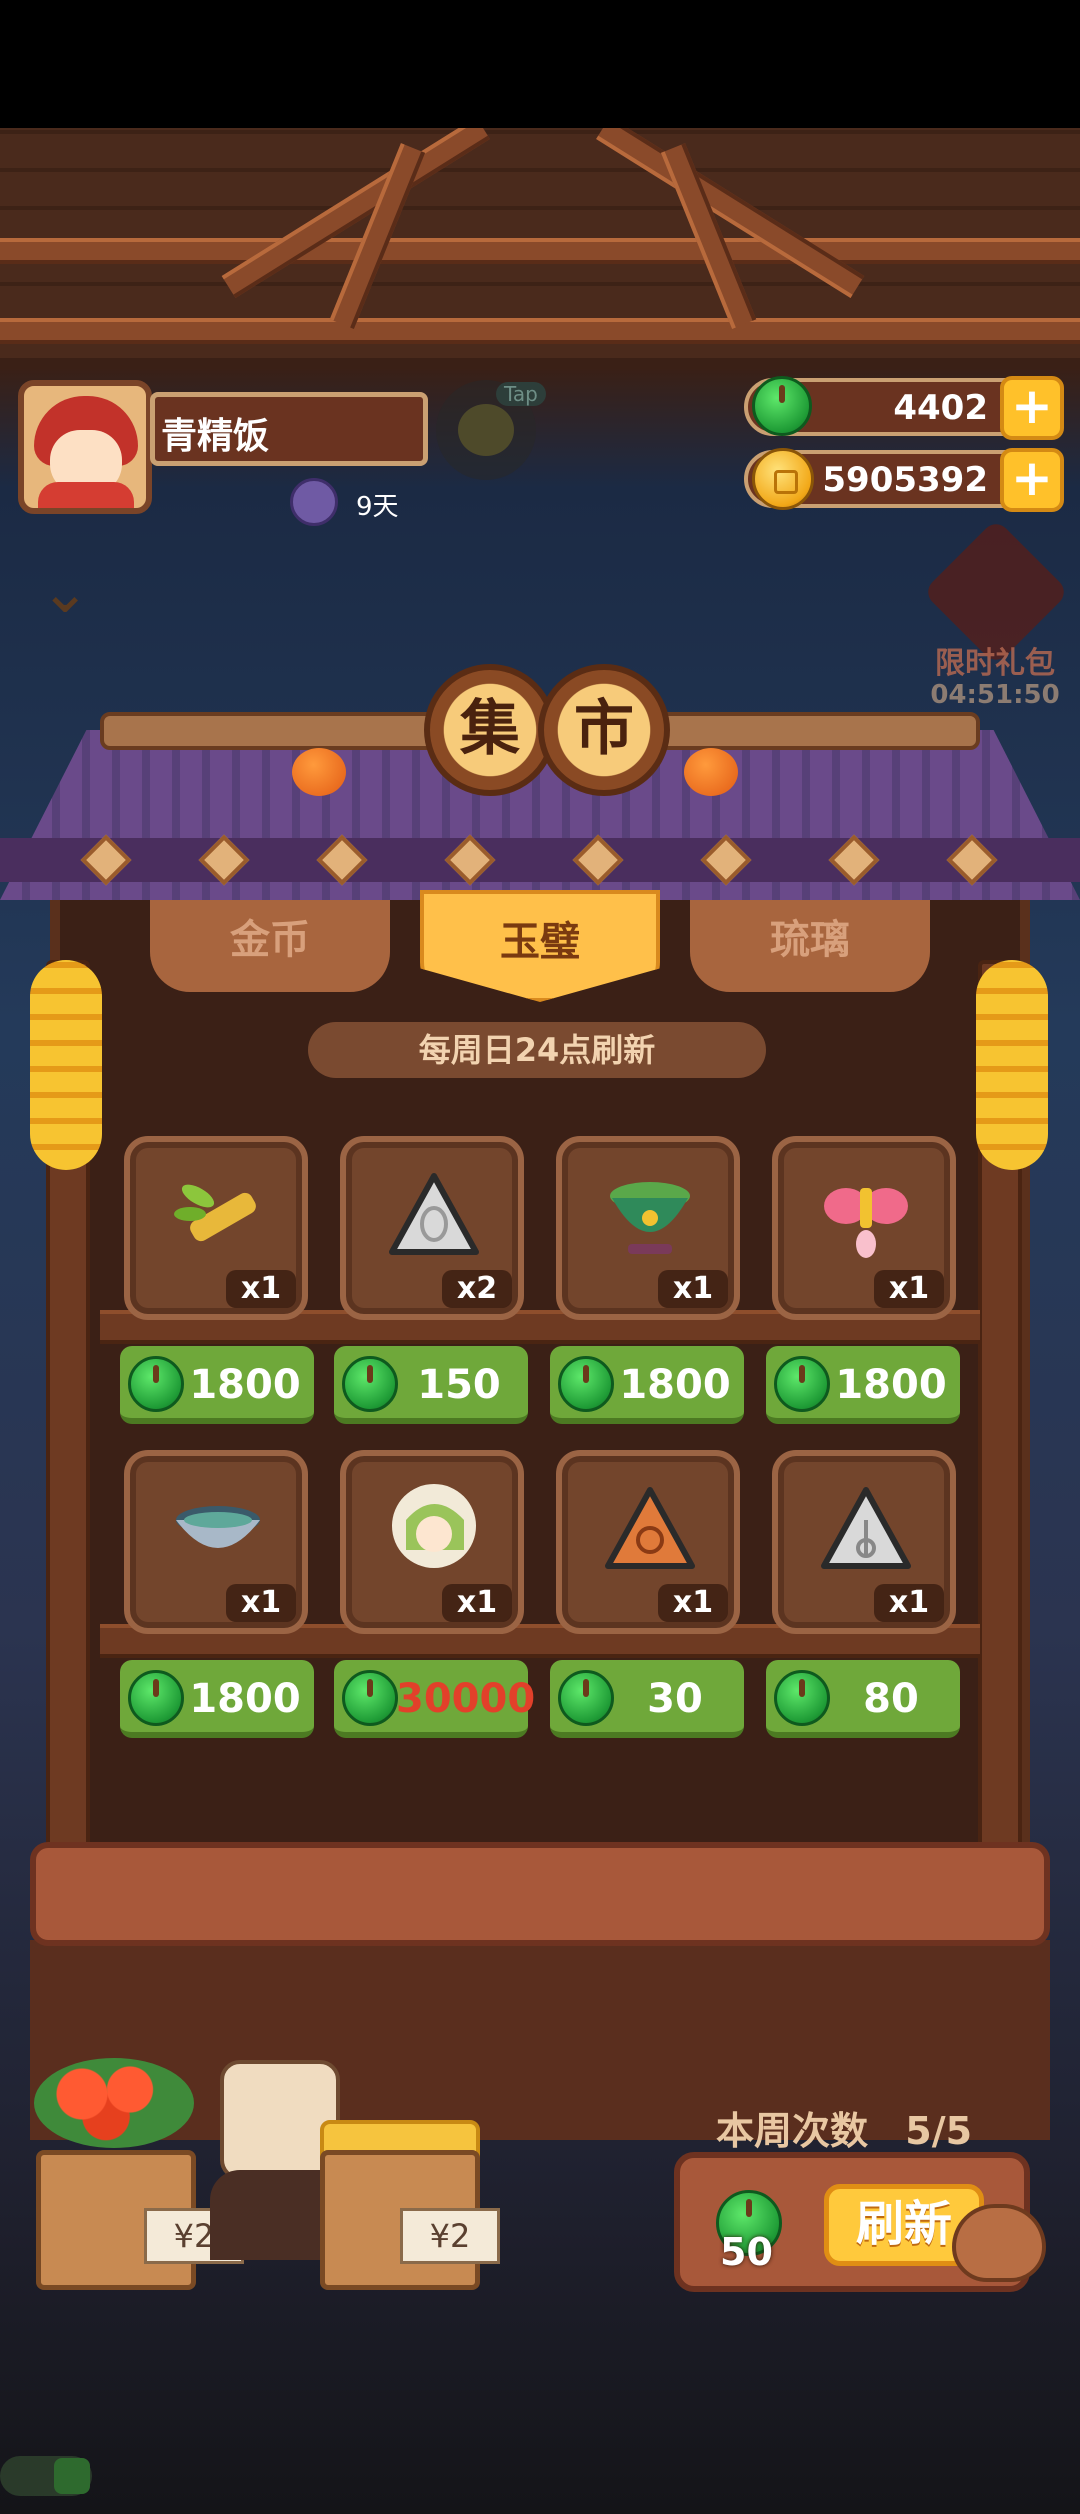  I want to click on player-name: 青精饭, so click(215, 436).